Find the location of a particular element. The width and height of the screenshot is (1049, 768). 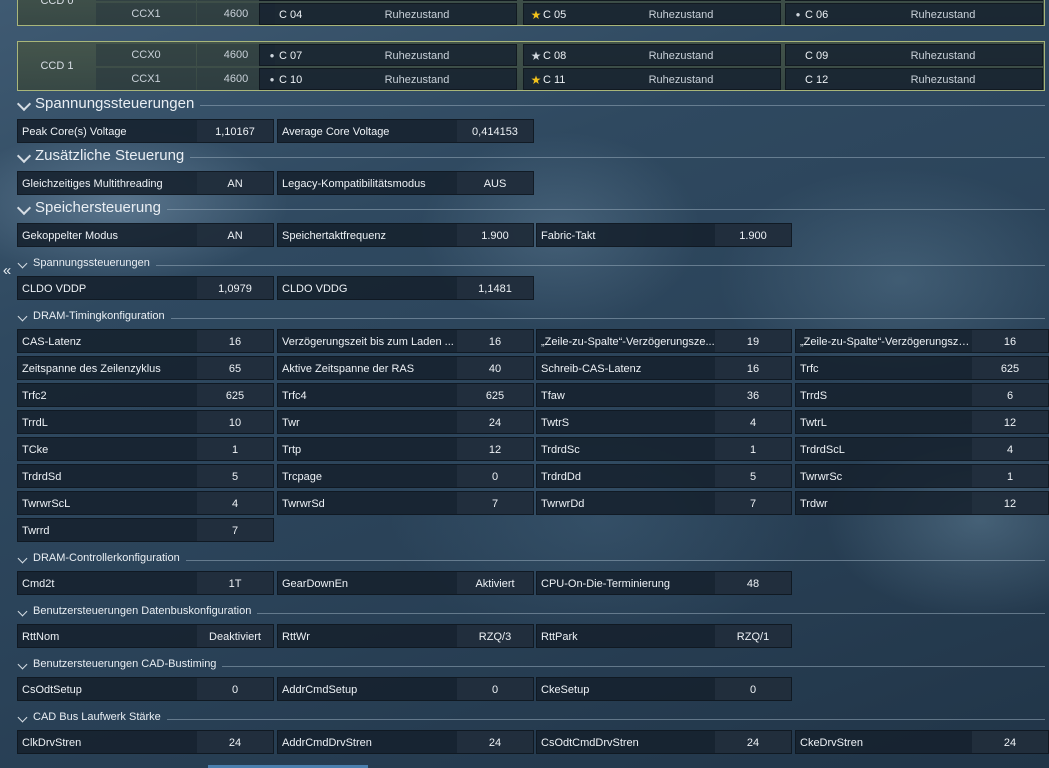

core-cell: ● C 10 Ruhezustand is located at coordinates (388, 79).